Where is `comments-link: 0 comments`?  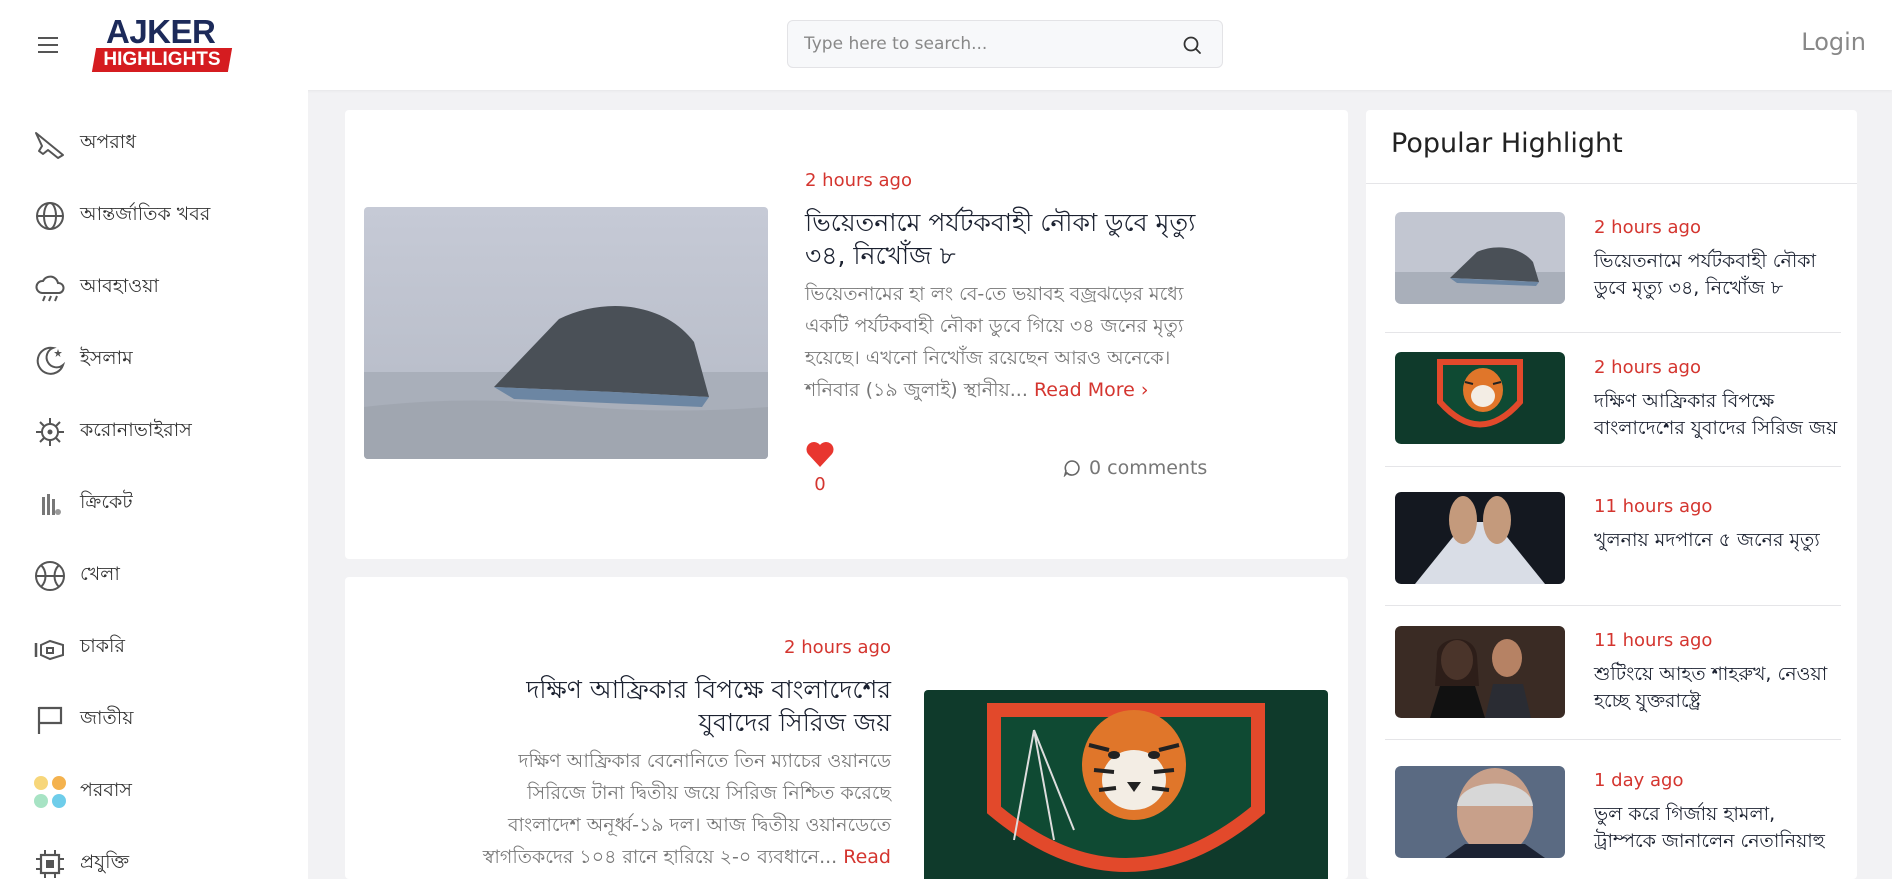
comments-link: 0 comments is located at coordinates (1135, 468).